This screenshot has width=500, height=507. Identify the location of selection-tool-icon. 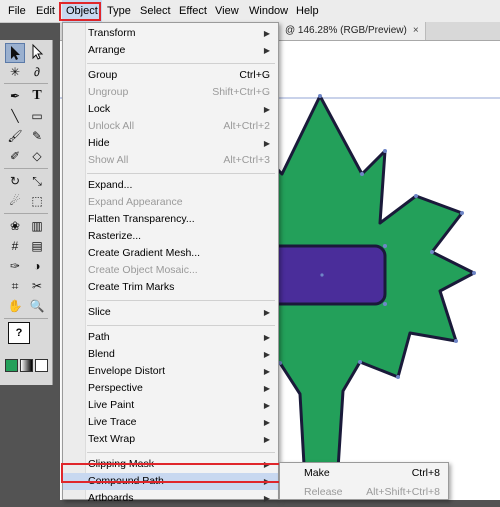
(15, 53).